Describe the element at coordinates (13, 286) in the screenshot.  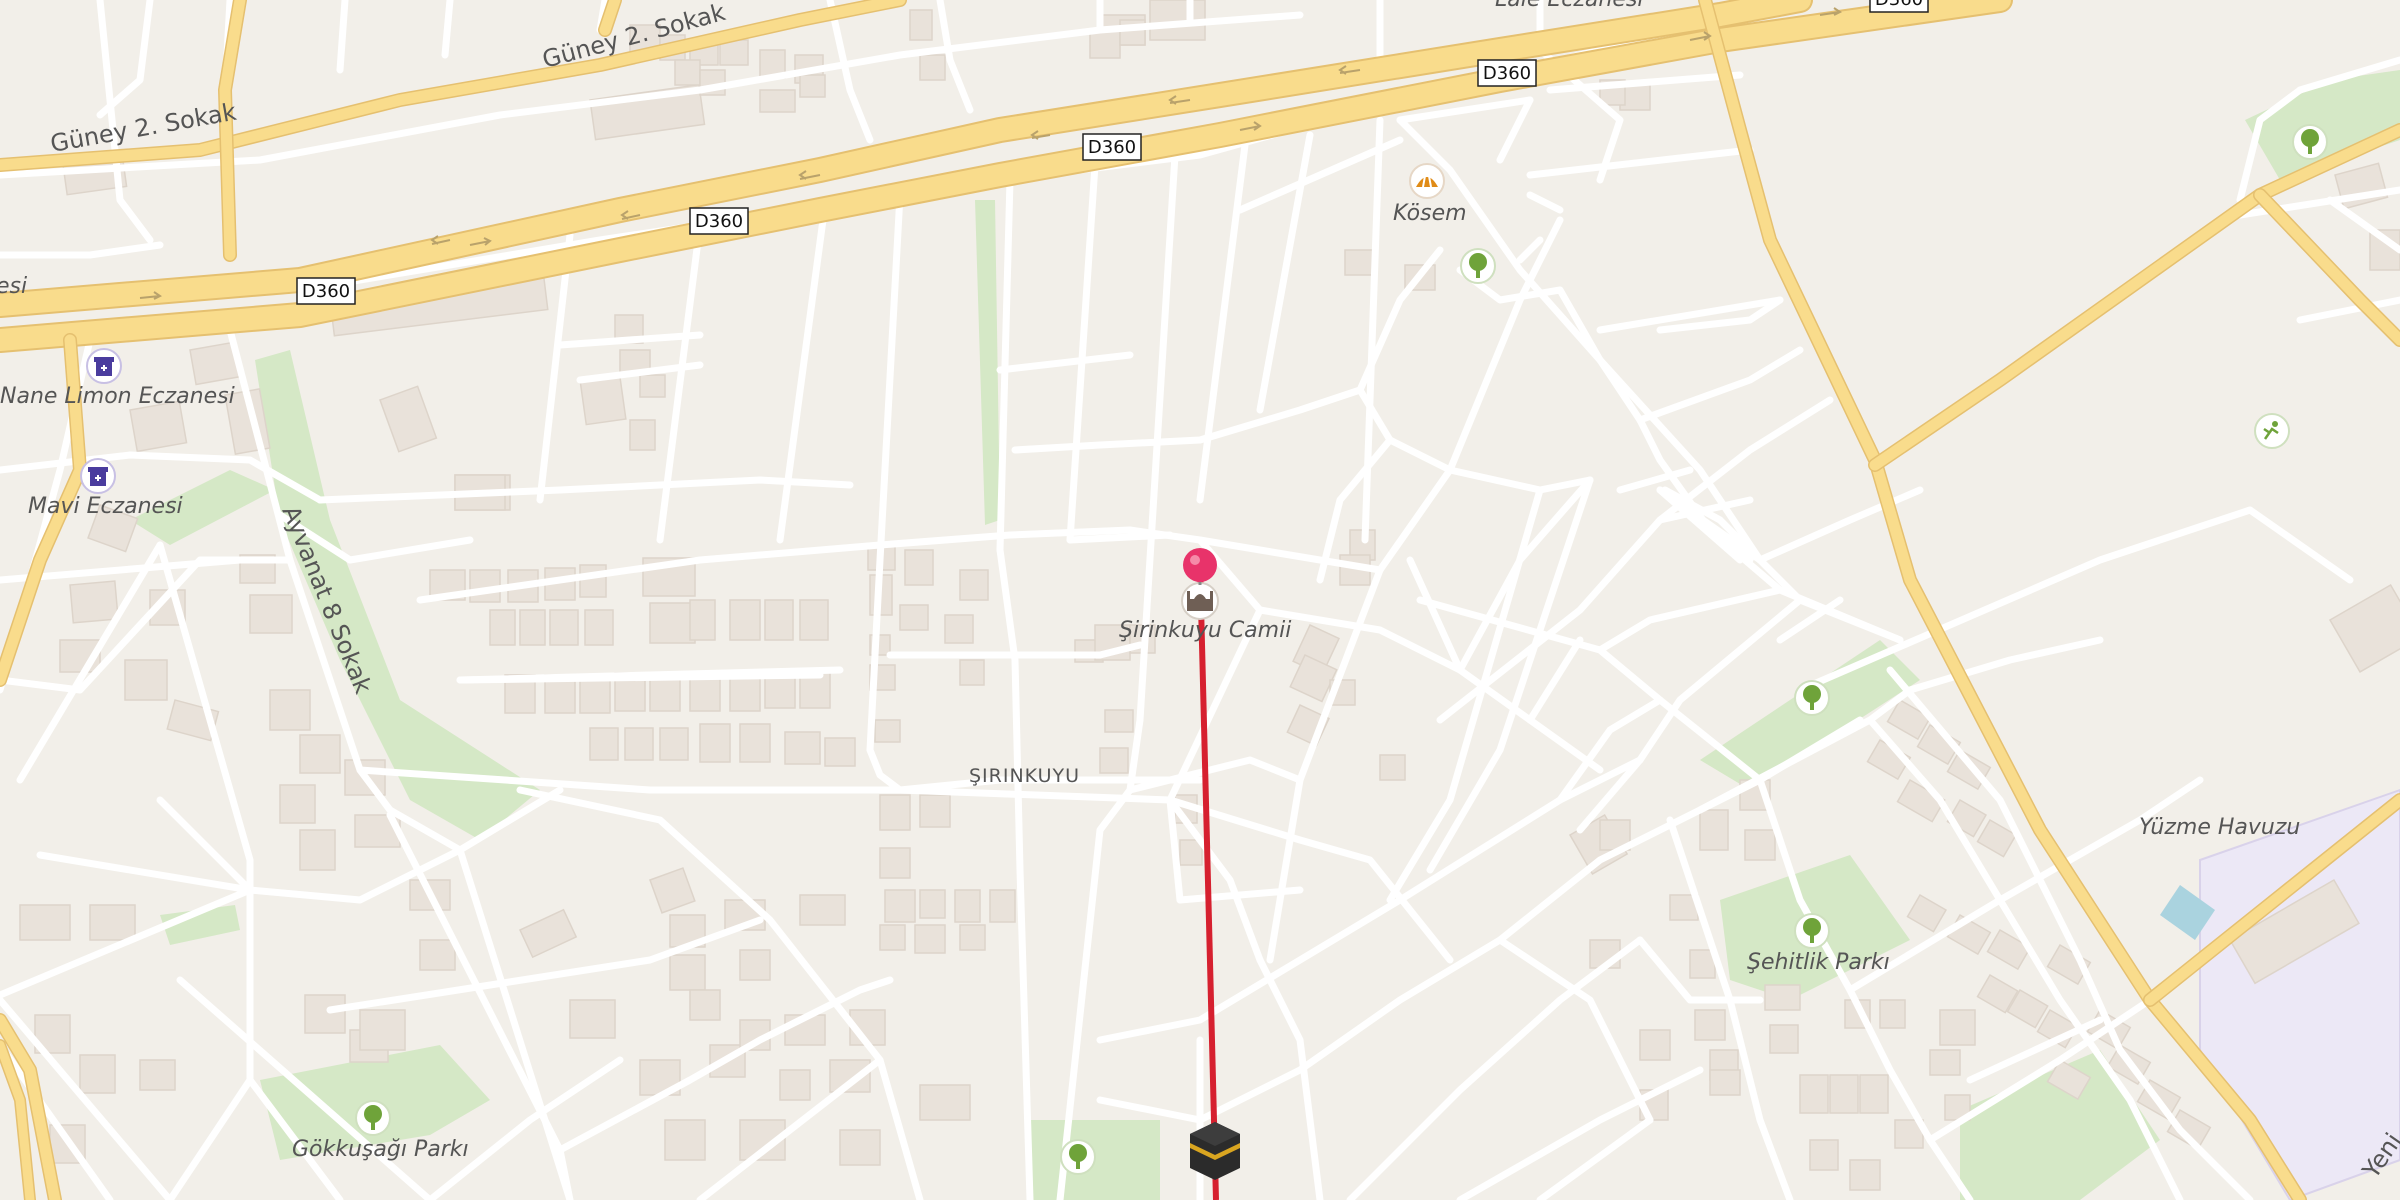
I see `label-esi-left: esi` at that location.